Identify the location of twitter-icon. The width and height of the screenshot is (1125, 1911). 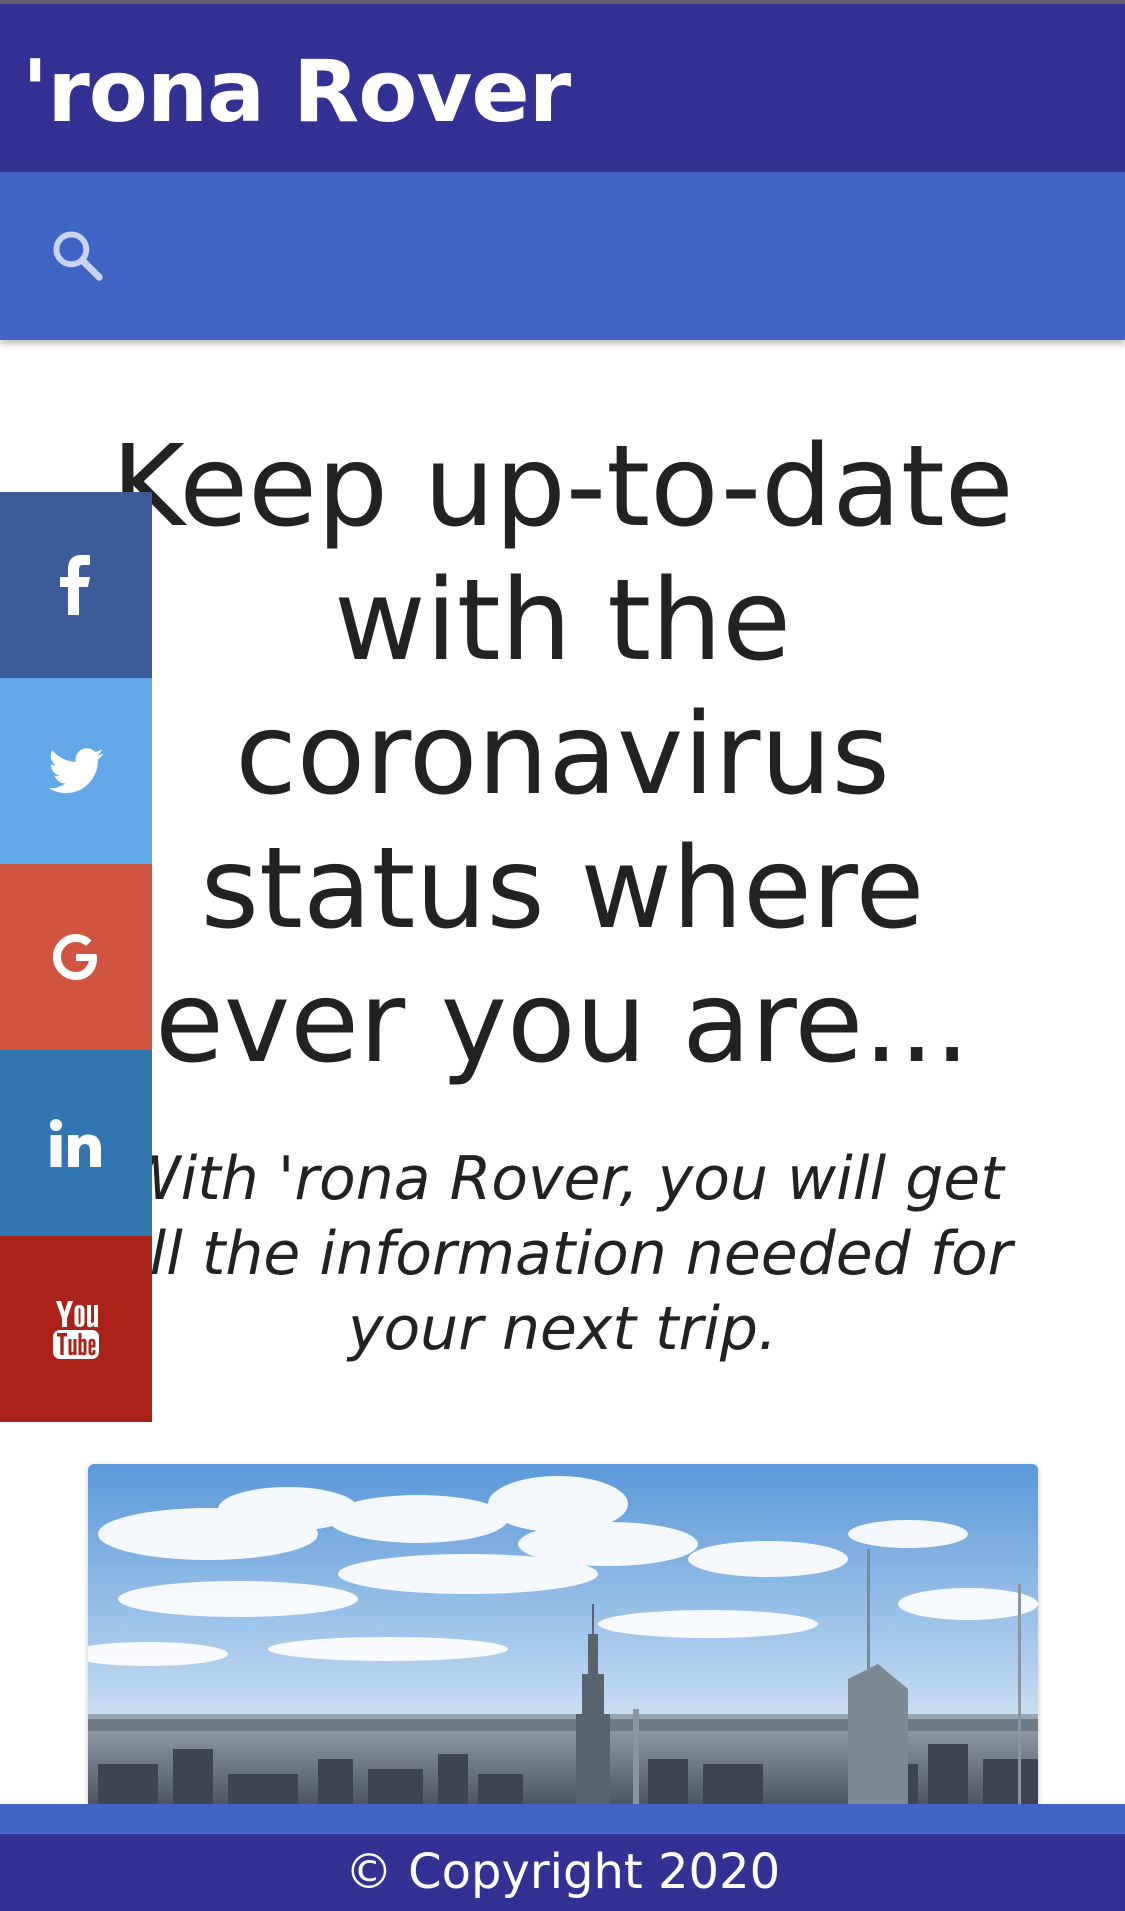
(76, 771).